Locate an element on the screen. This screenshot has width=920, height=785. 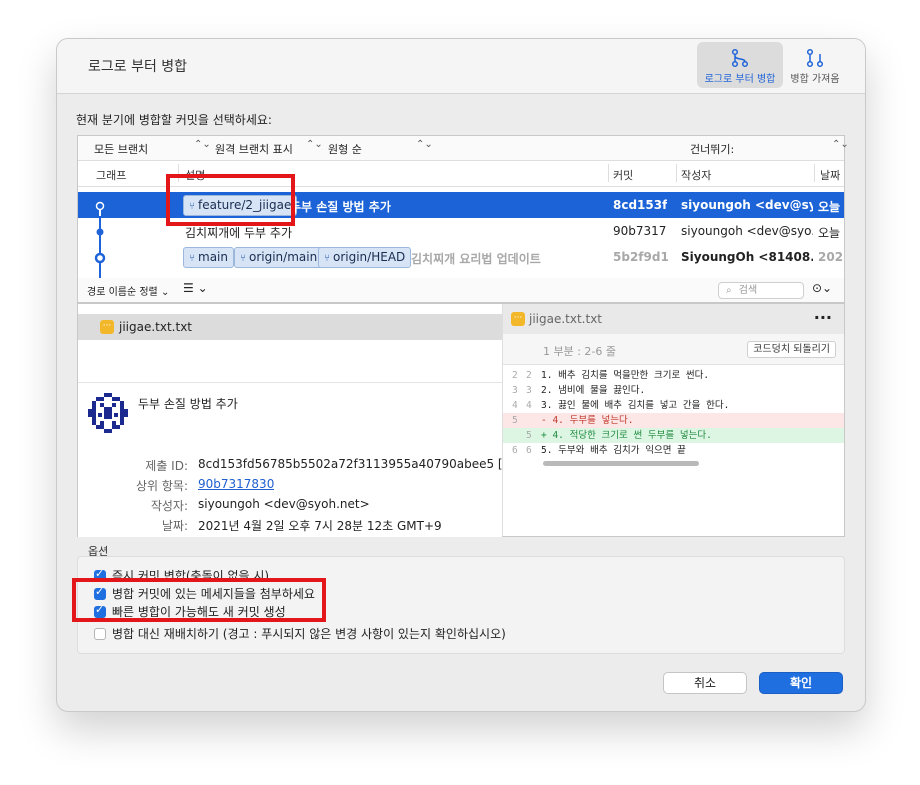
date-label: 날짜: is located at coordinates (174, 526).